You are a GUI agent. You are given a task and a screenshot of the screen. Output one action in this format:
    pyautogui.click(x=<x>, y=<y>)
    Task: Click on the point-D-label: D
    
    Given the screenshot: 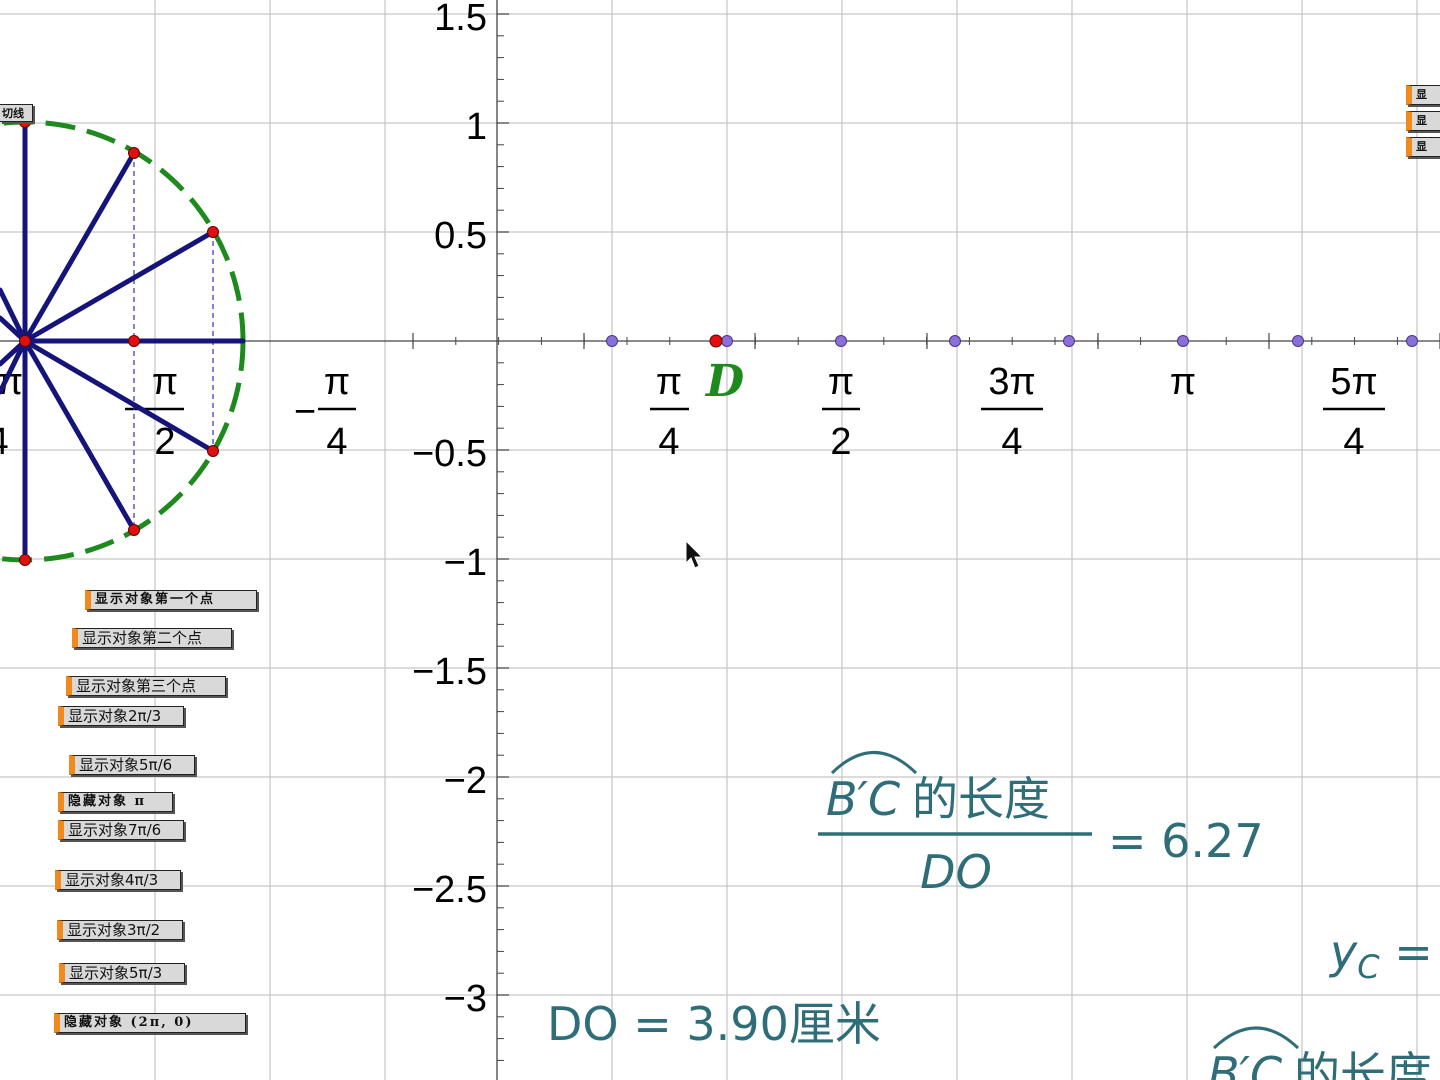 What is the action you would take?
    pyautogui.click(x=724, y=381)
    